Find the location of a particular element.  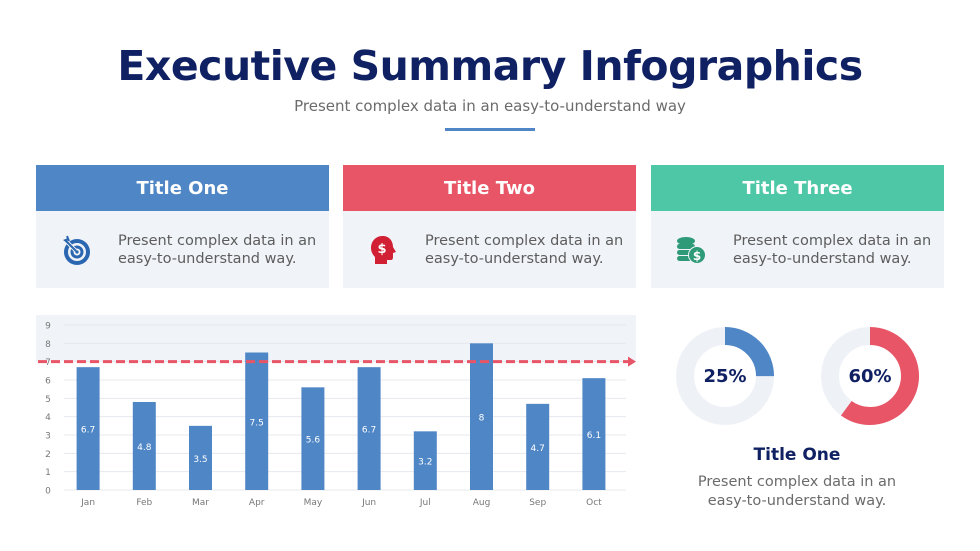

x-tick-label: Jul is located at coordinates (425, 503).